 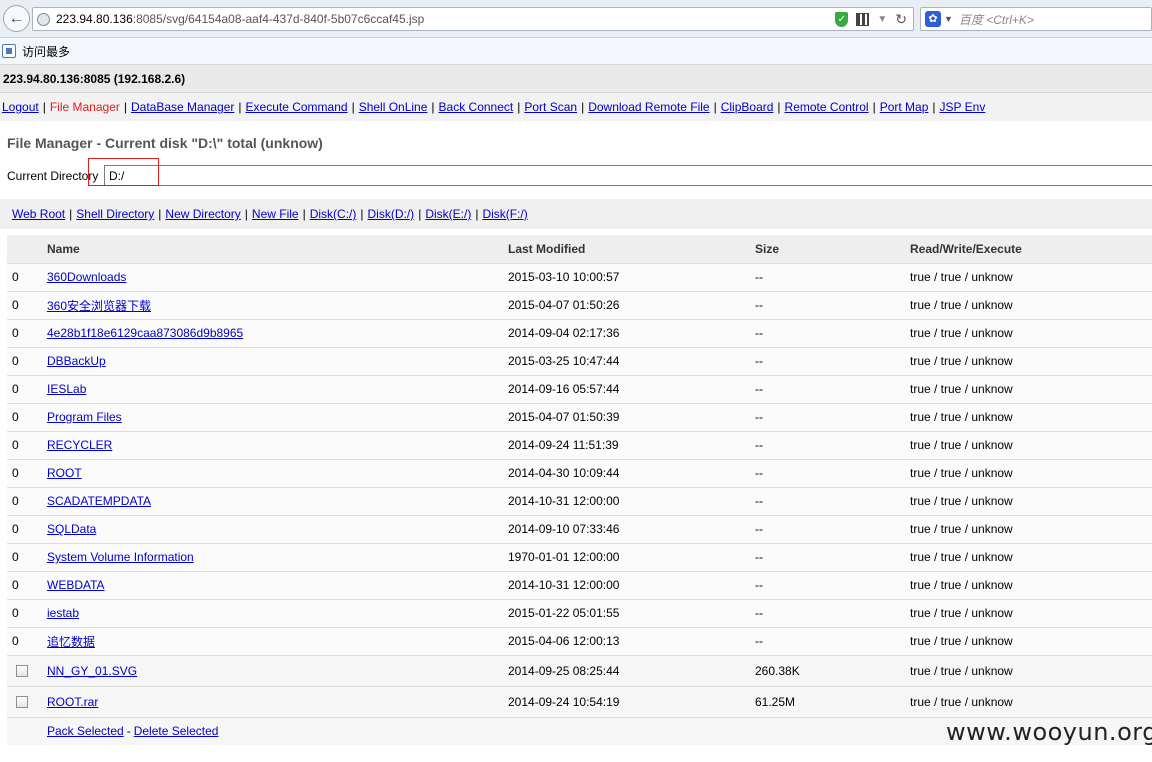 What do you see at coordinates (747, 107) in the screenshot?
I see `nav-link-clipboard: ClipBoard` at bounding box center [747, 107].